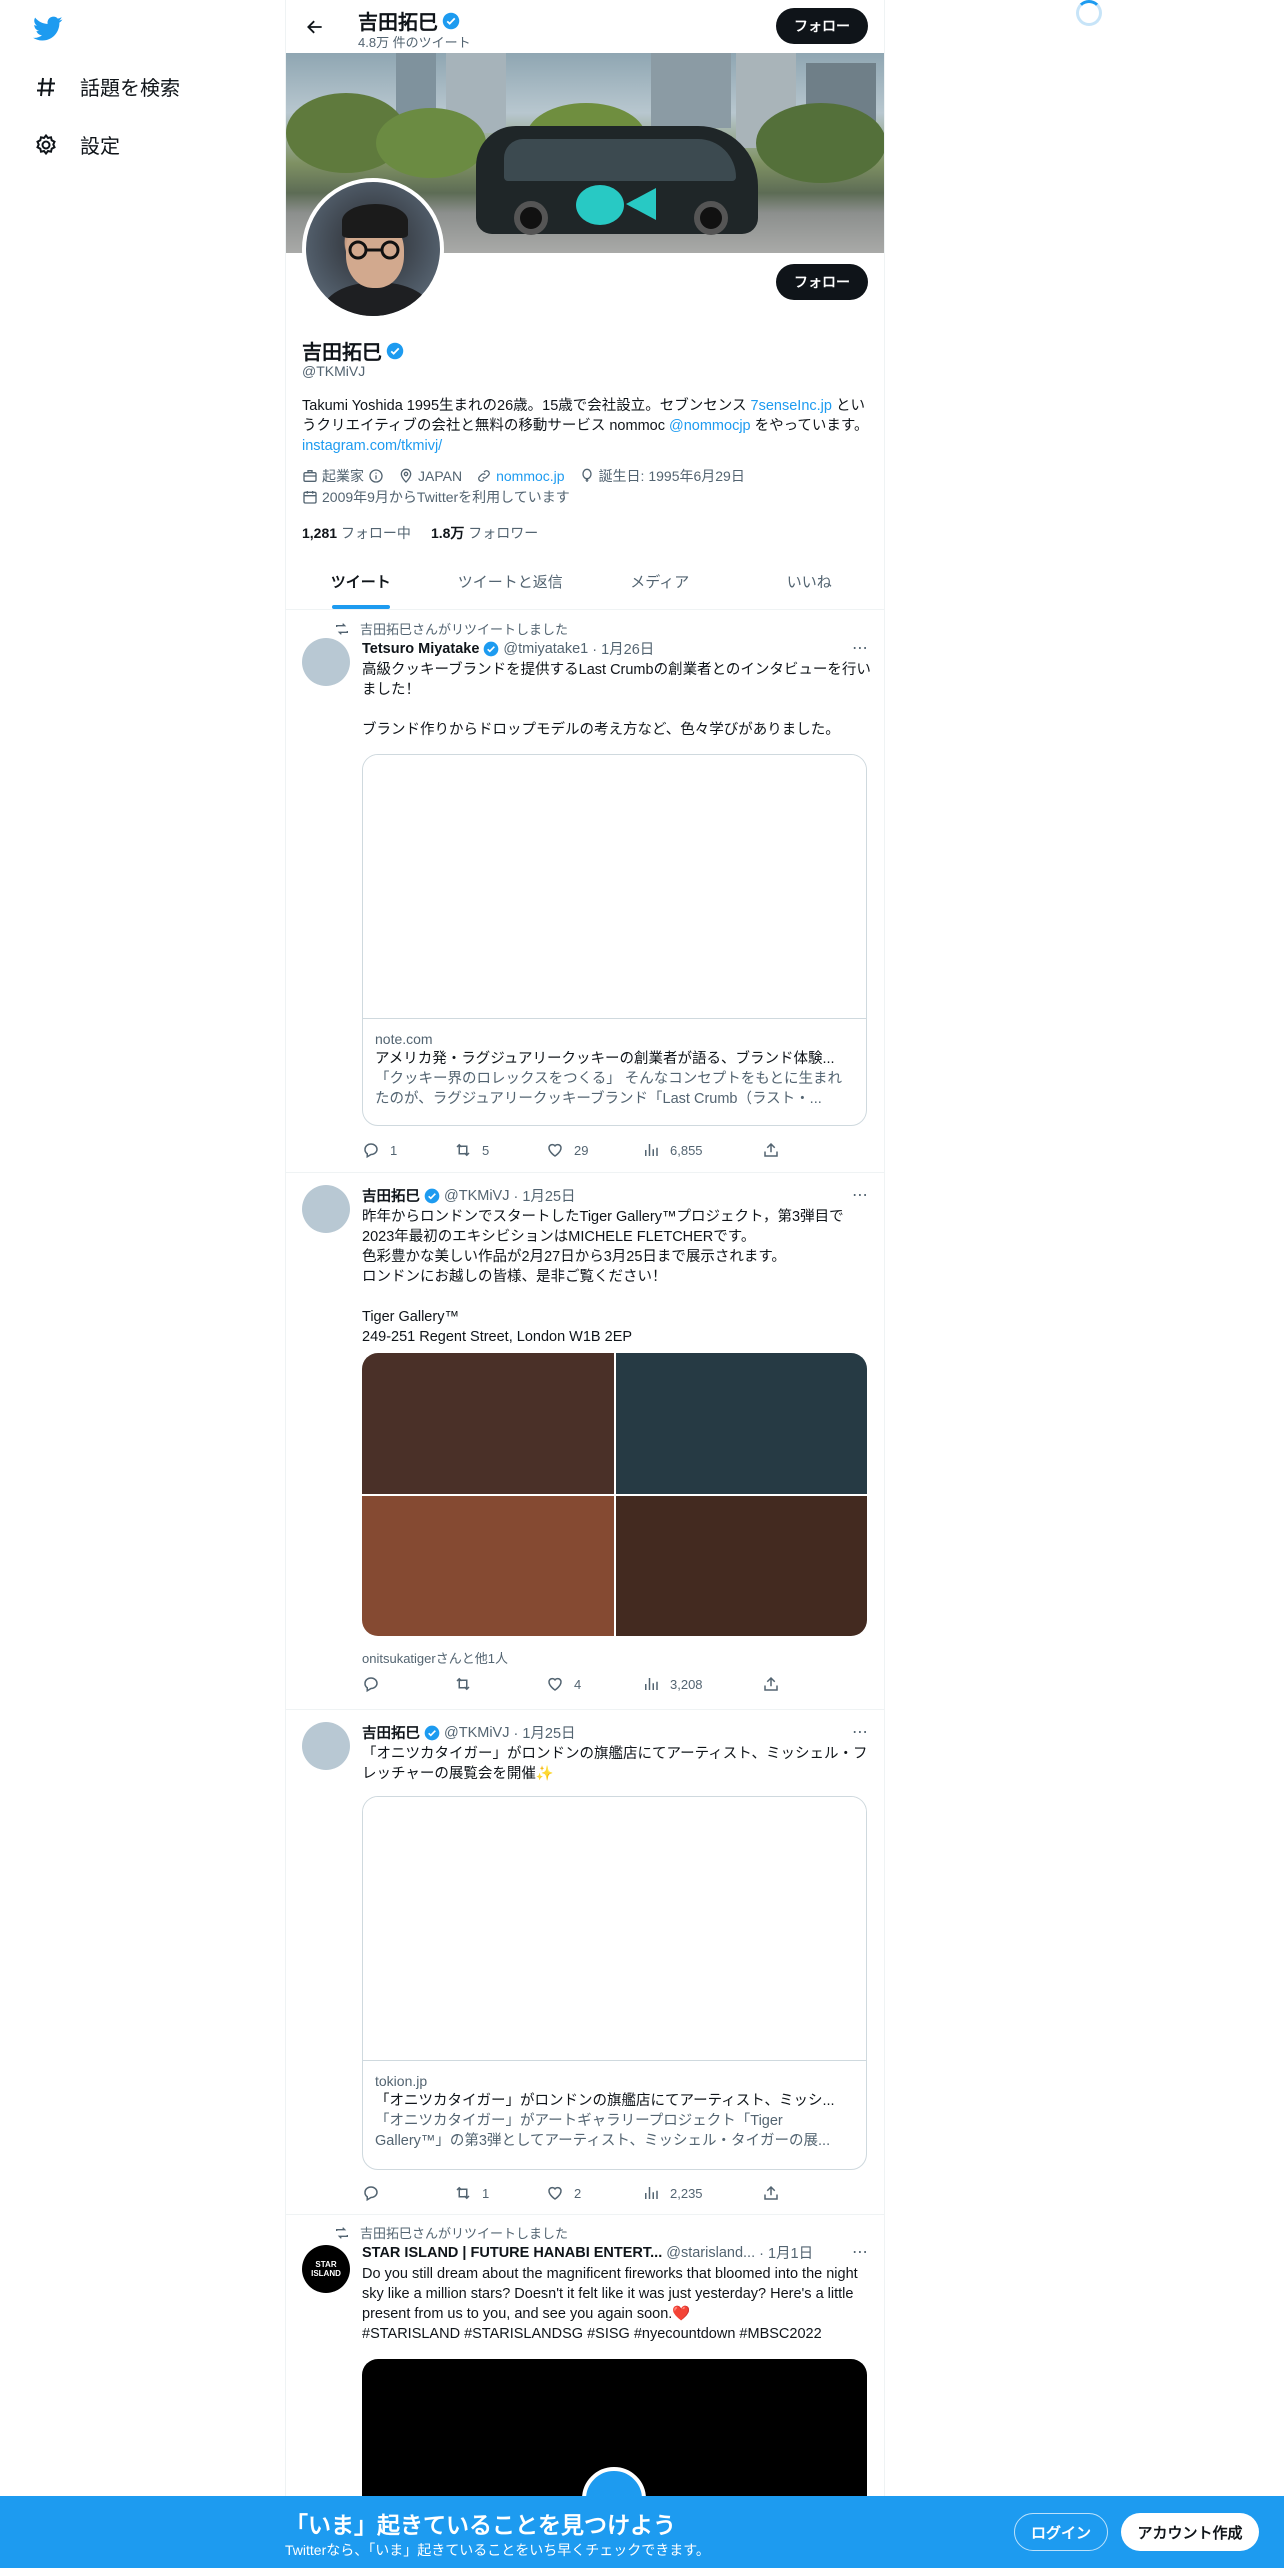 This screenshot has height=2568, width=1284. I want to click on header-follow-button: フォロー, so click(822, 26).